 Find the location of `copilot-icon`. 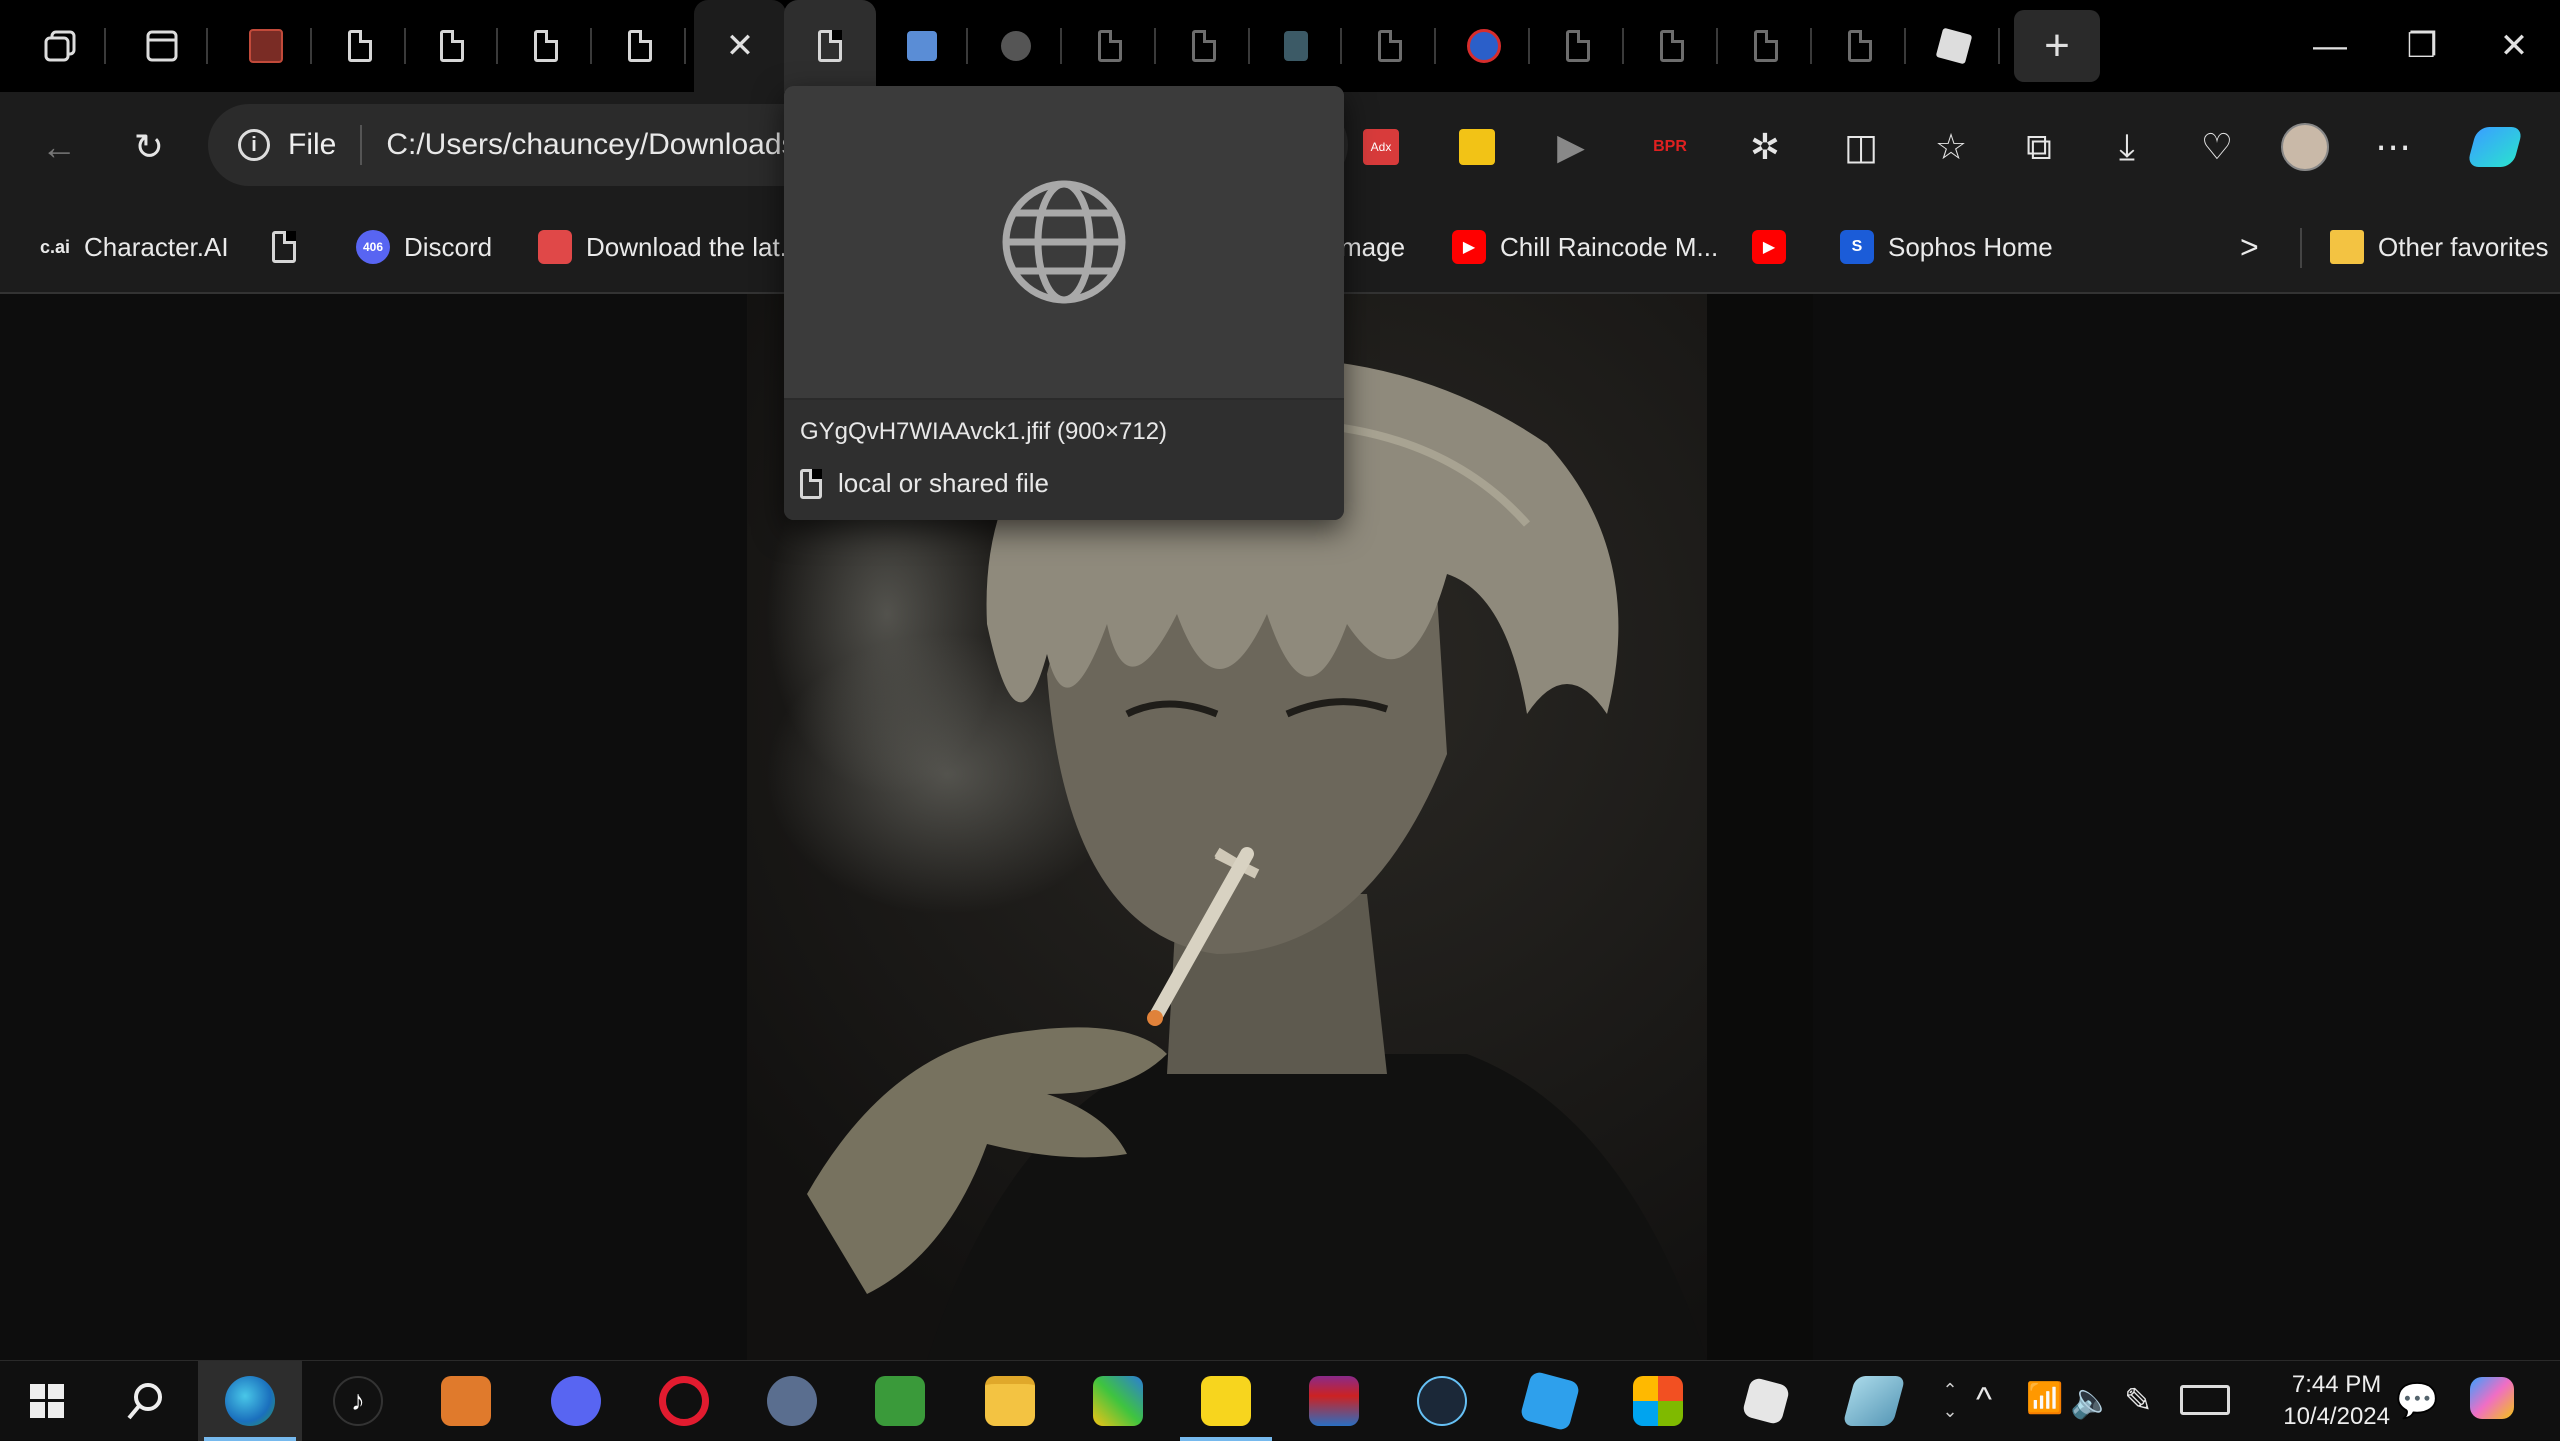

copilot-icon is located at coordinates (2492, 1398).